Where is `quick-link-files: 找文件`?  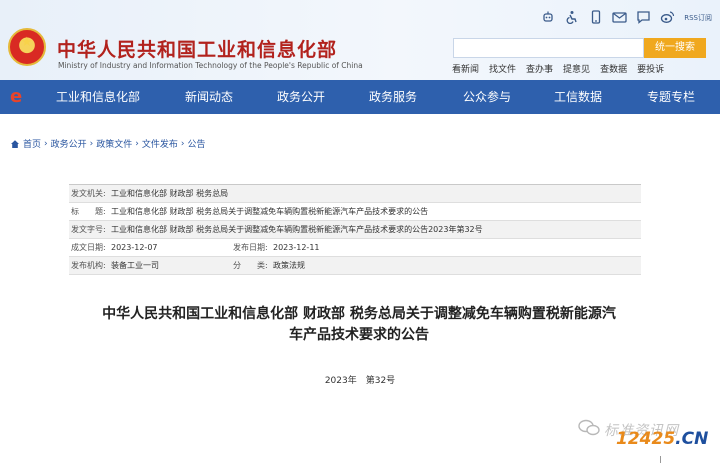 quick-link-files: 找文件 is located at coordinates (502, 68).